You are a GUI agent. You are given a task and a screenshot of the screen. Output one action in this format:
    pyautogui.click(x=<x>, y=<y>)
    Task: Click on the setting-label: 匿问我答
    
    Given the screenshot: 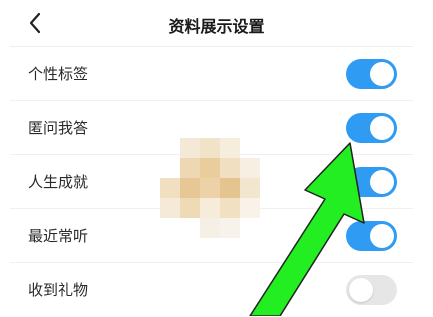 What is the action you would take?
    pyautogui.click(x=58, y=128)
    